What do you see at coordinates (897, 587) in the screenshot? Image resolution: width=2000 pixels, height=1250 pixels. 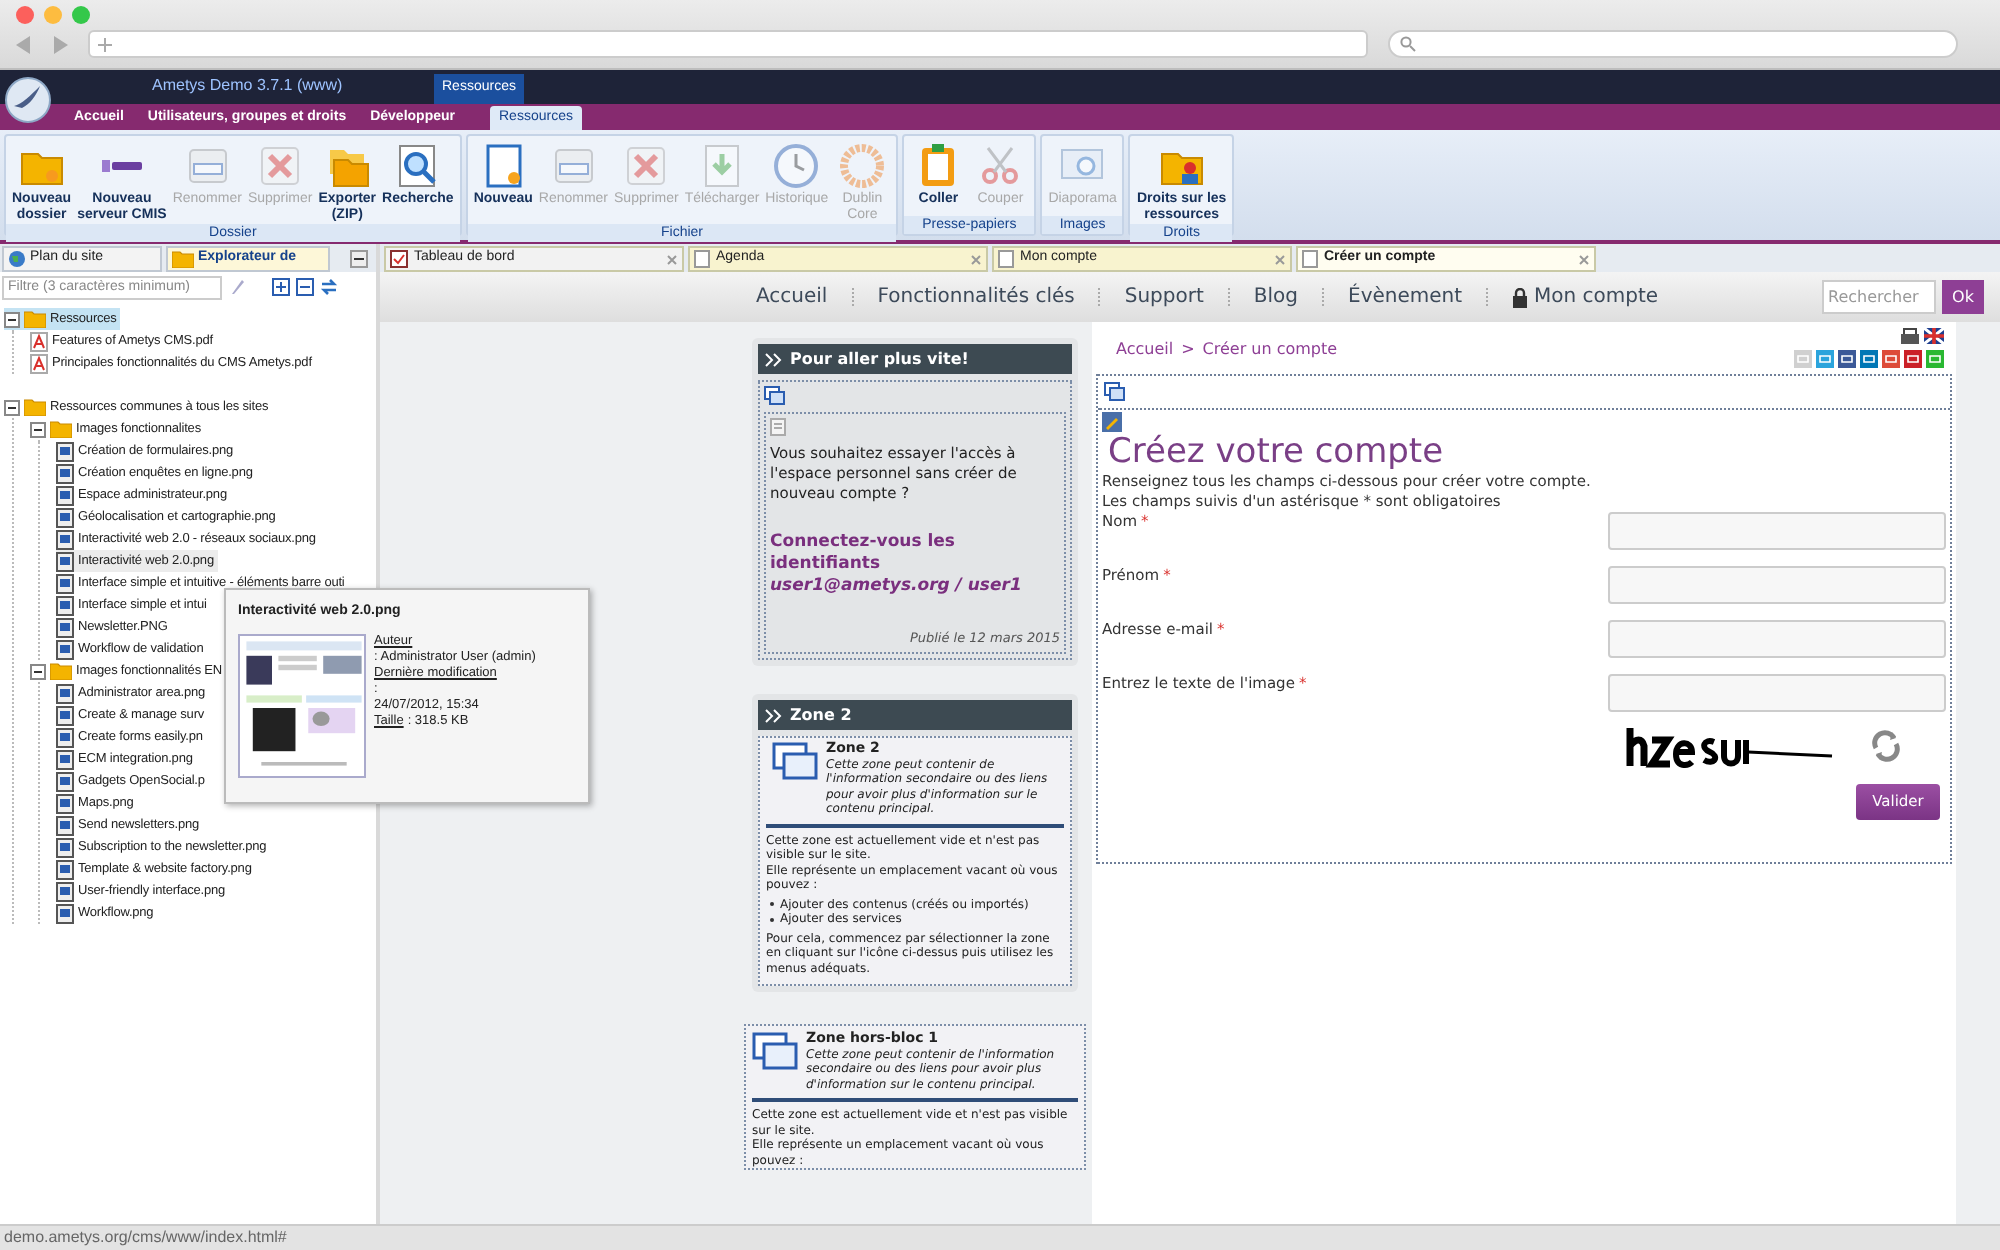 I see `credentials-text: user1@ametys.org / user1` at bounding box center [897, 587].